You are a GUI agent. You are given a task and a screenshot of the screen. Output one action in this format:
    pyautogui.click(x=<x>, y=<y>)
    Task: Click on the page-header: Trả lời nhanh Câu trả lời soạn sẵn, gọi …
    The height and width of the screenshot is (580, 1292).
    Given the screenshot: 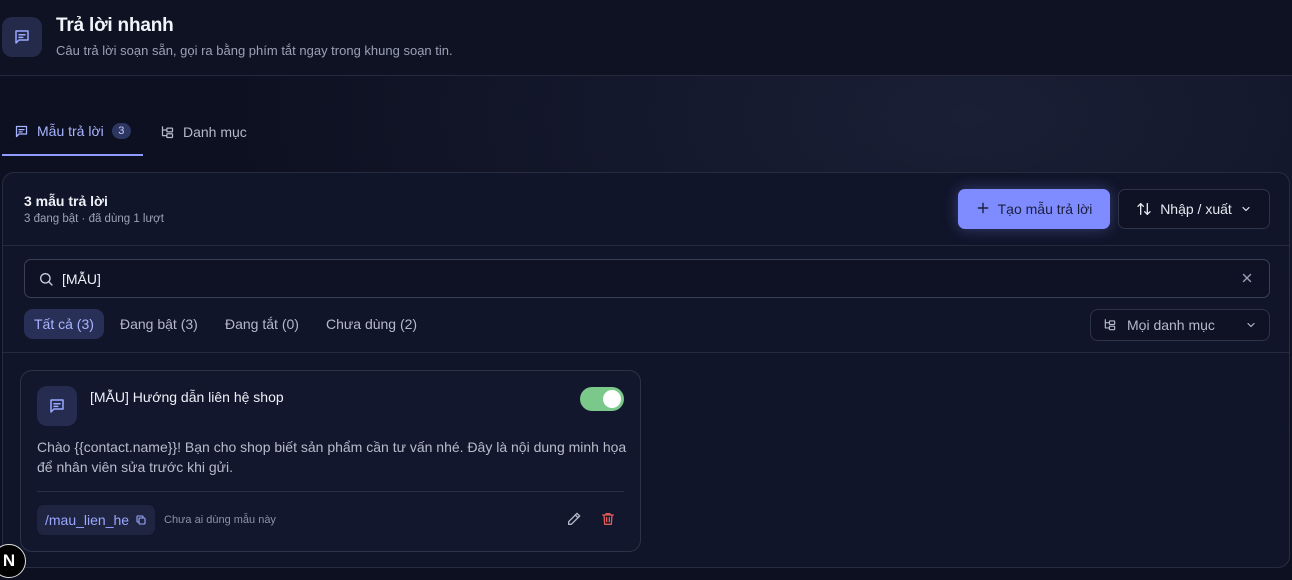 What is the action you would take?
    pyautogui.click(x=646, y=38)
    